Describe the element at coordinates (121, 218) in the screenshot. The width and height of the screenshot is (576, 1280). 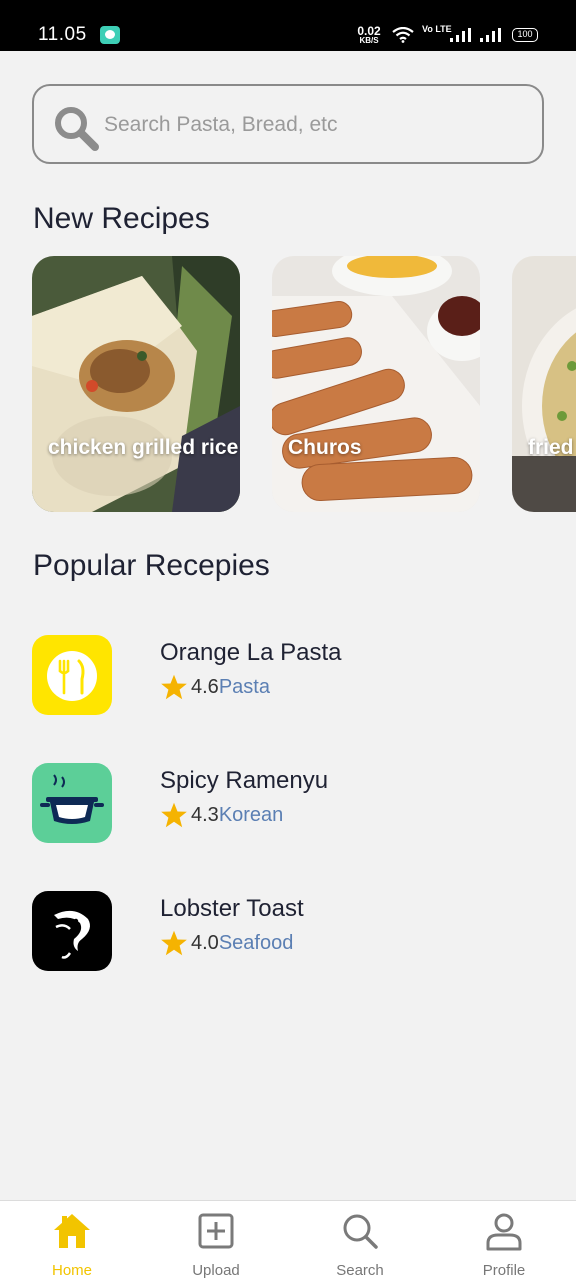
I see `new-recipes-title: New Recipes` at that location.